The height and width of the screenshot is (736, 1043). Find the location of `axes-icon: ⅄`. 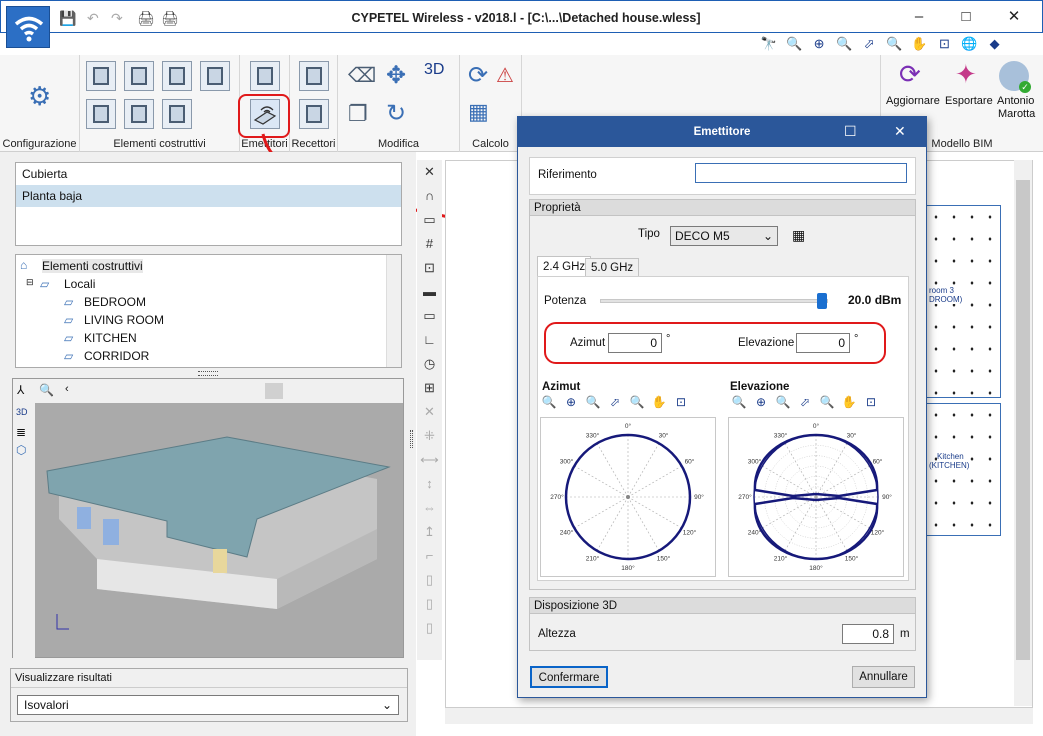

axes-icon: ⅄ is located at coordinates (20, 390).